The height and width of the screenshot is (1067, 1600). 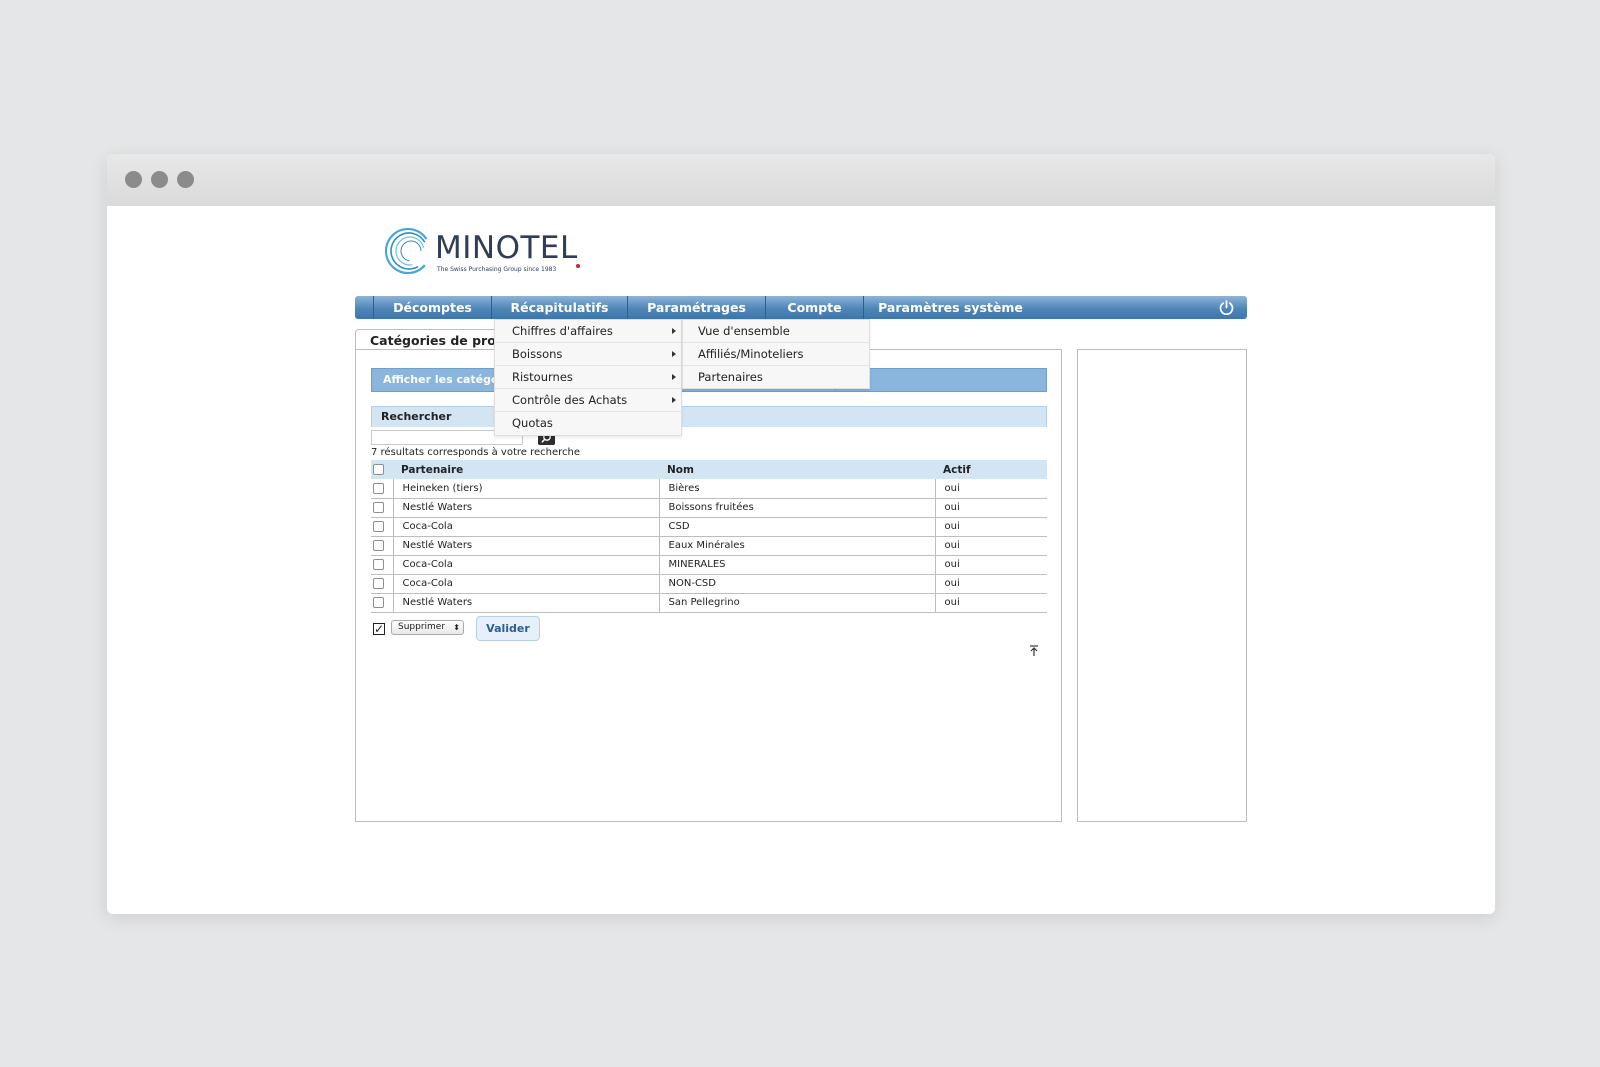 I want to click on nav-parametres-systeme: Paramètres système, so click(x=950, y=307).